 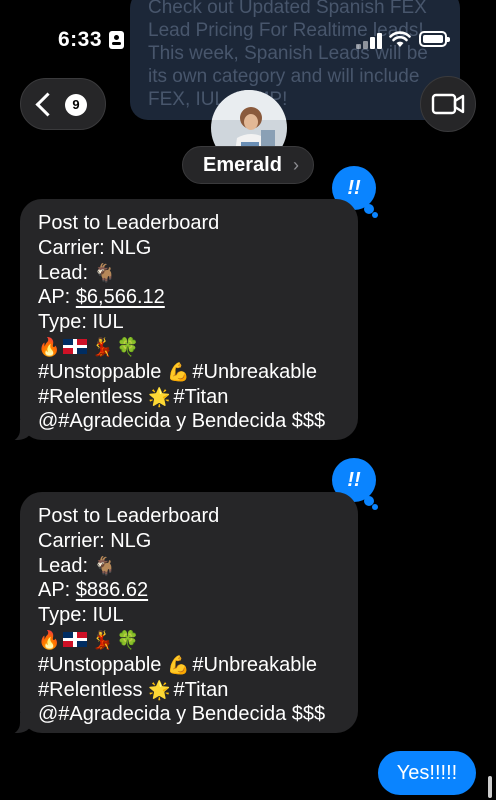 I want to click on unread-count-badge: 9, so click(x=76, y=105).